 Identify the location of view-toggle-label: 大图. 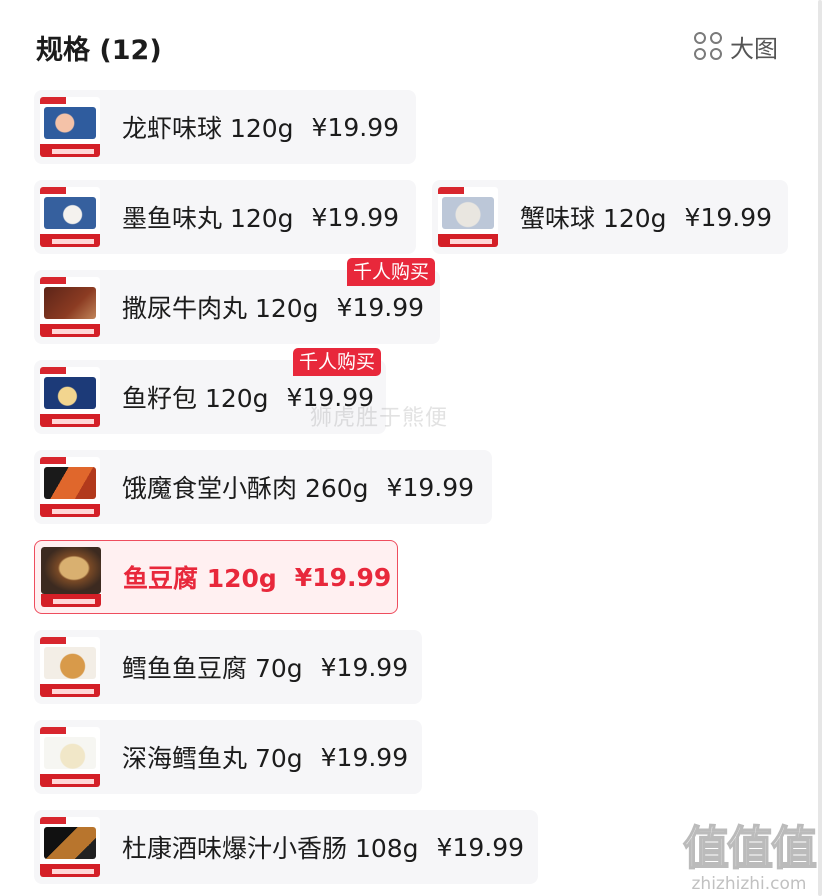
(754, 48).